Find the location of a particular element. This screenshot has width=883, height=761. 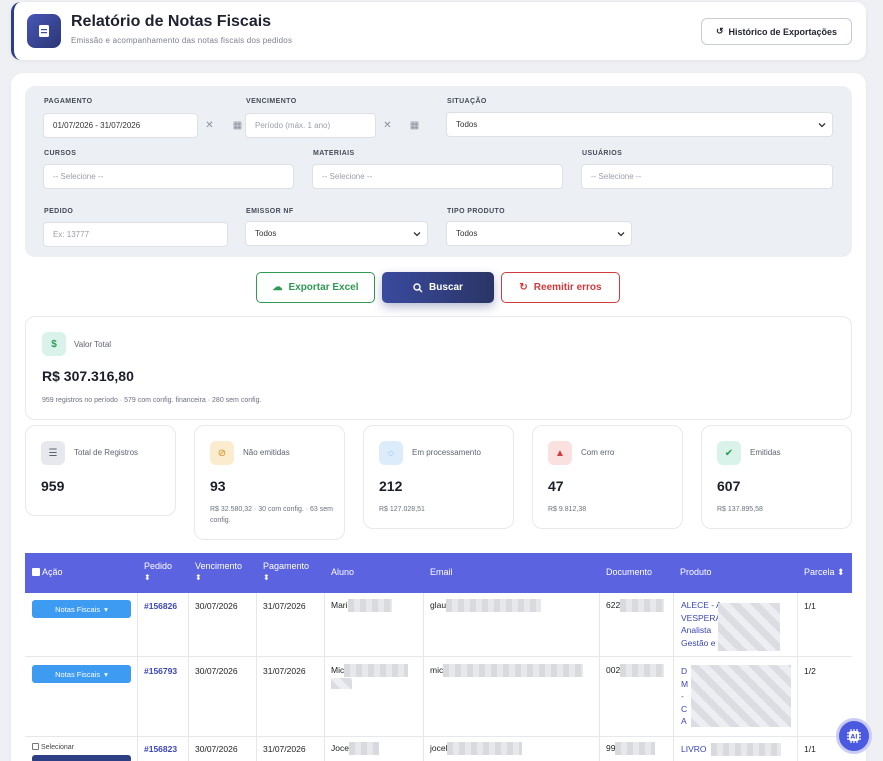

email-cell: mic is located at coordinates (507, 670).